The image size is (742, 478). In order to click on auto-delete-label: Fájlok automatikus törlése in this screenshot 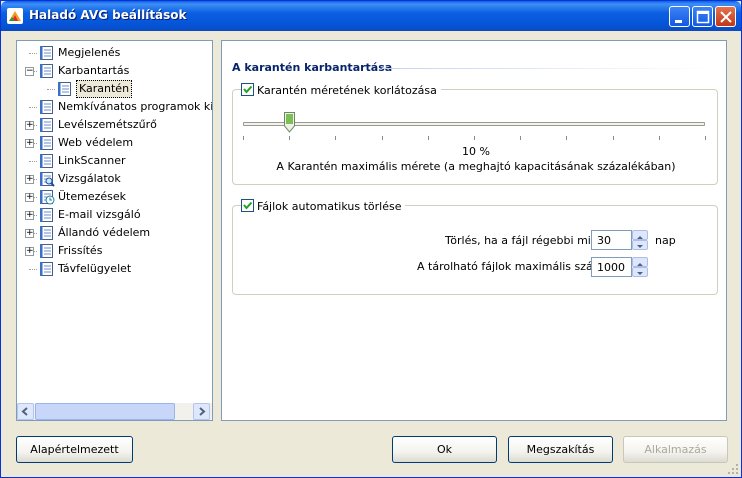, I will do `click(329, 206)`.